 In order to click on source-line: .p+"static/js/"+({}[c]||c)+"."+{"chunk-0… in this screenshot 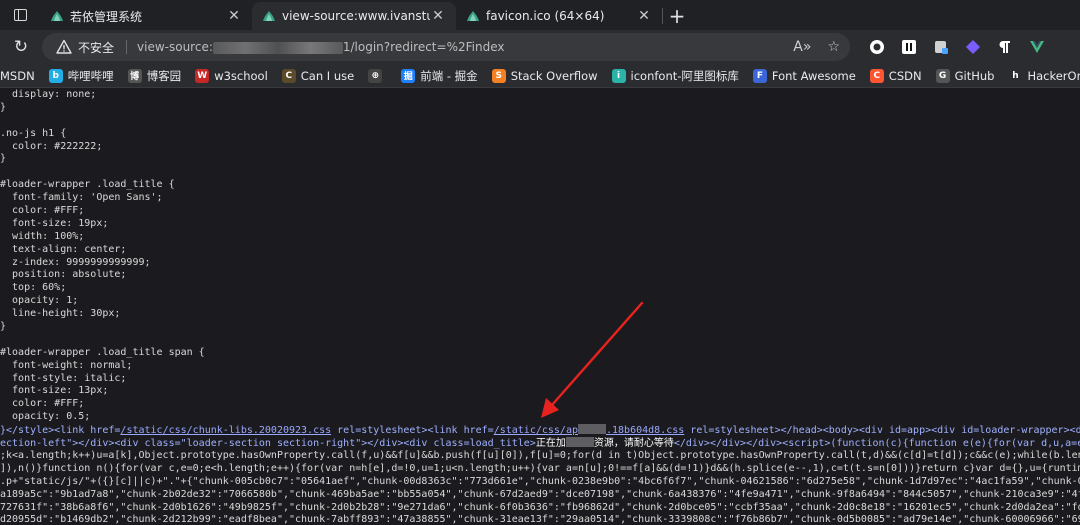, I will do `click(540, 481)`.